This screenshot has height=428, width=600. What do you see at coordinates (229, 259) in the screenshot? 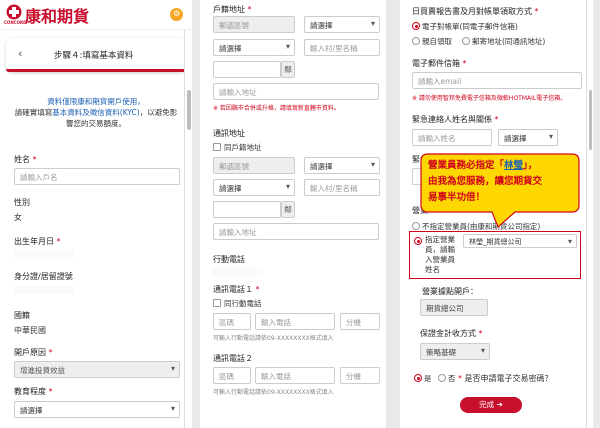
I see `mobile-label: 行動電話` at bounding box center [229, 259].